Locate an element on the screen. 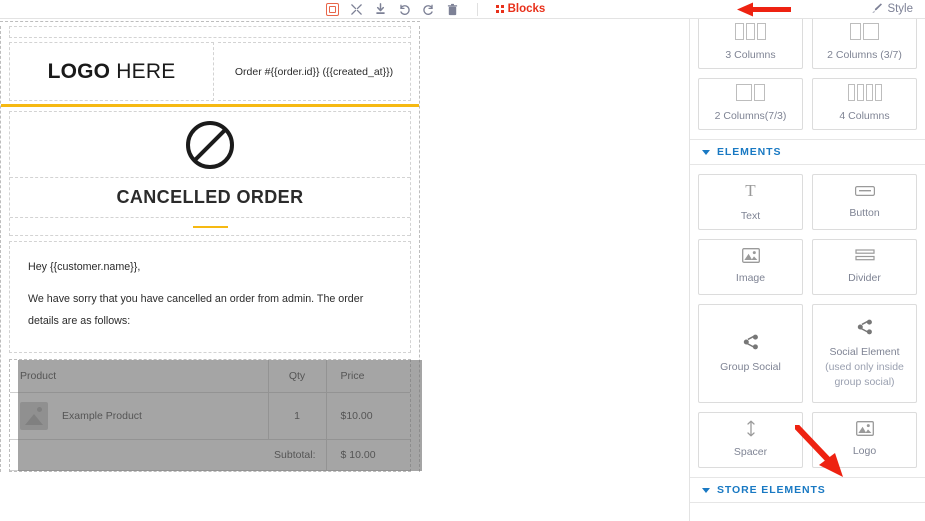 Image resolution: width=925 pixels, height=521 pixels. layout-tile-label: 4 Columns is located at coordinates (864, 116).